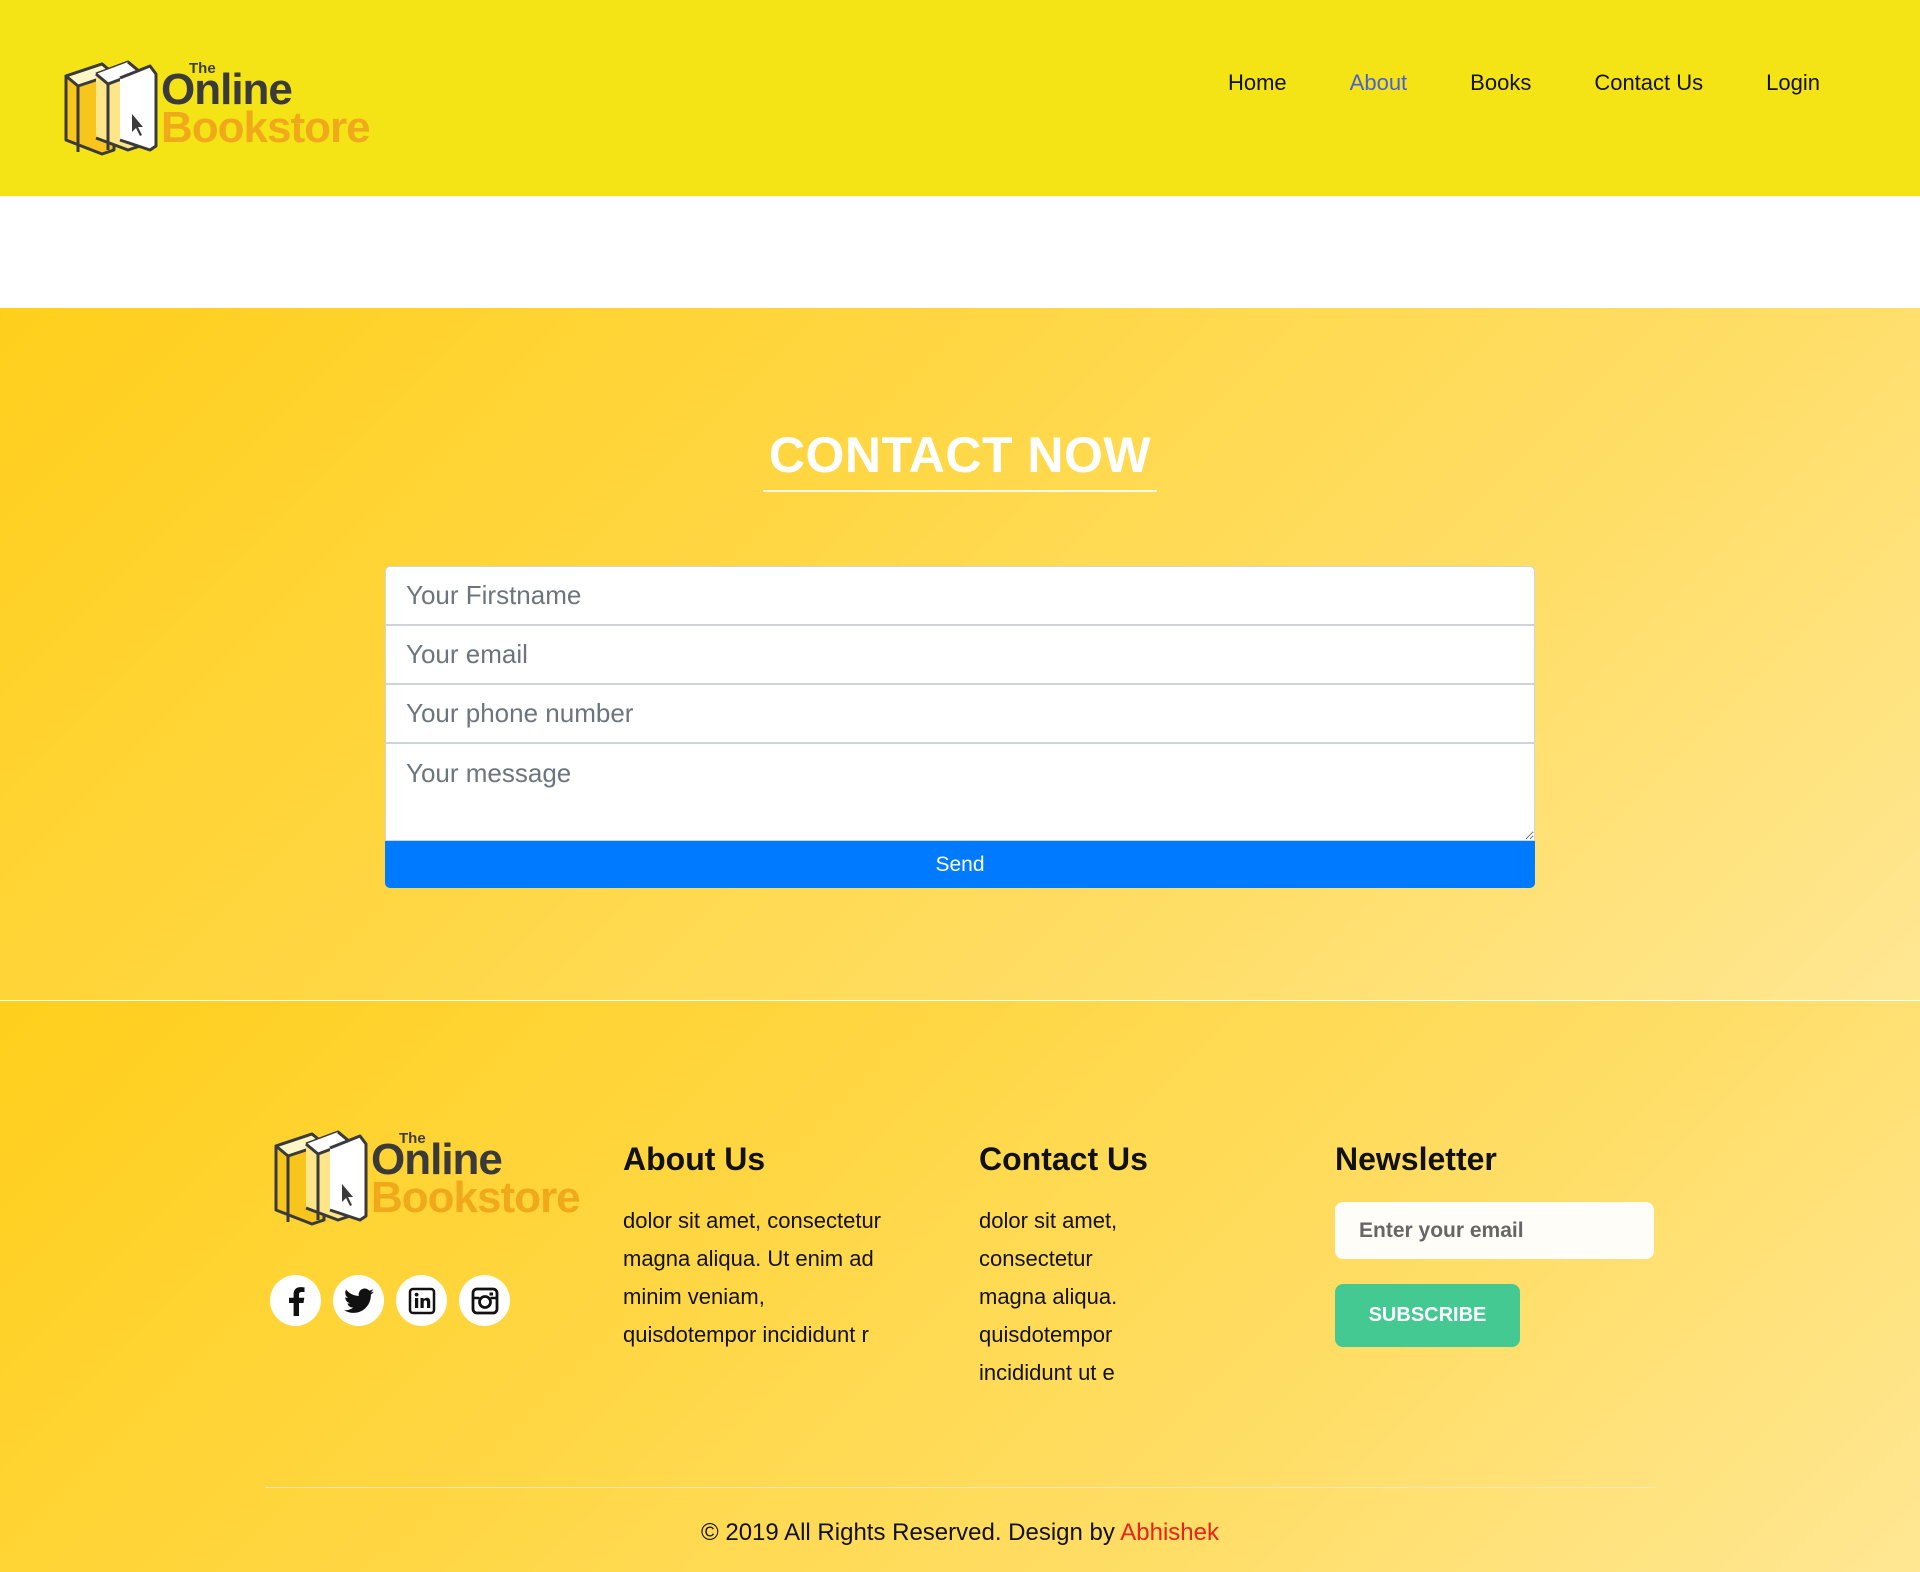 The image size is (1920, 1572). I want to click on about-line: magna aliqua. Ut enim ad, so click(748, 1258).